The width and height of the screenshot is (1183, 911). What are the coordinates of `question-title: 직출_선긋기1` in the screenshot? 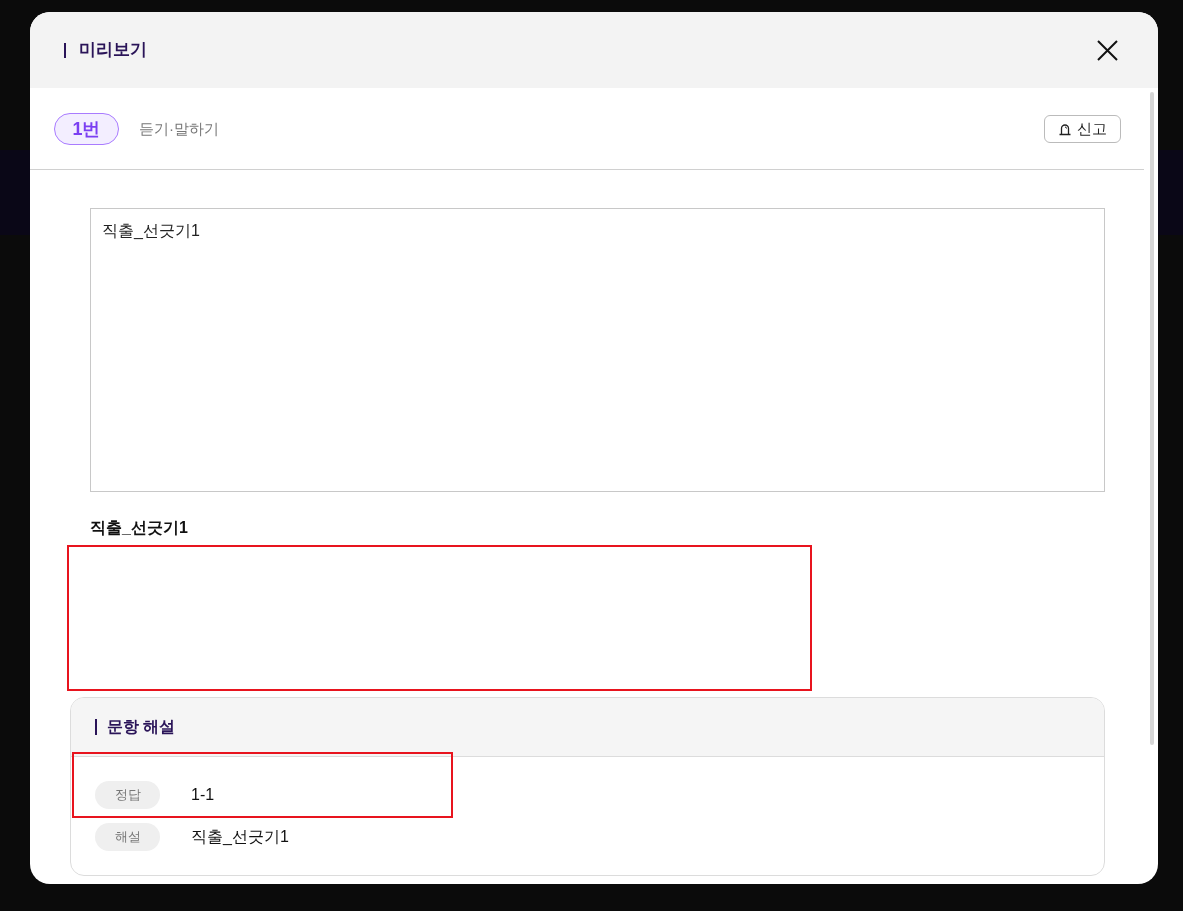 It's located at (139, 528).